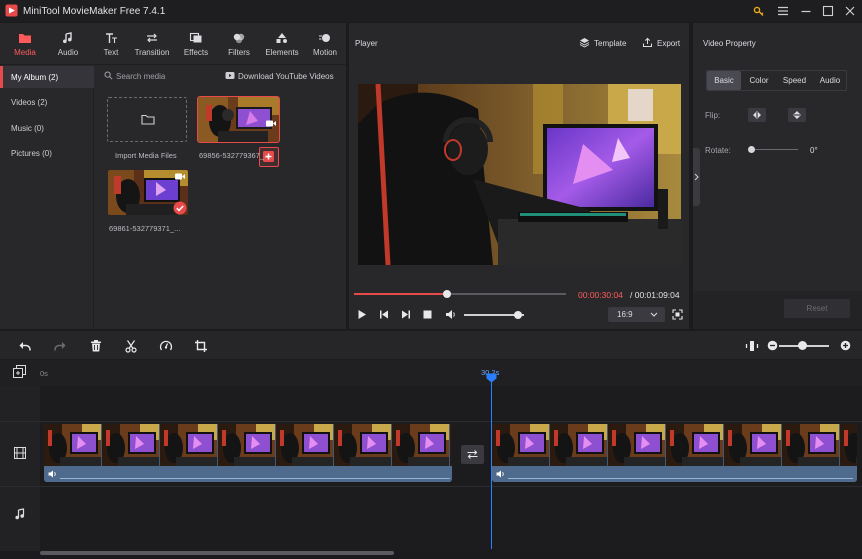 This screenshot has height=559, width=862. Describe the element at coordinates (850, 11) in the screenshot. I see `close-icon` at that location.